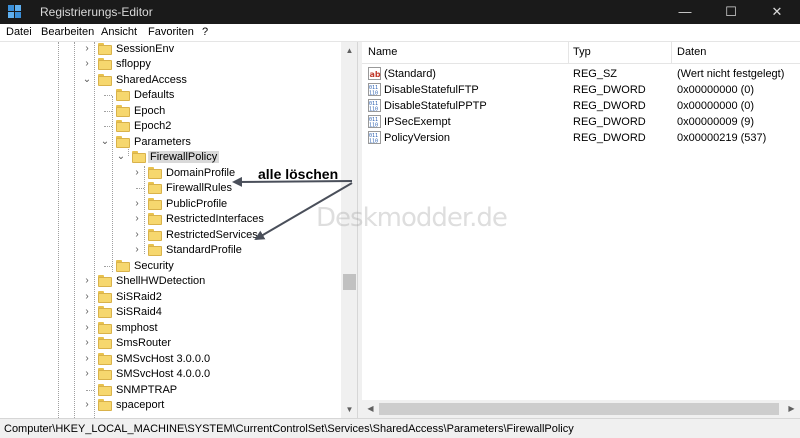 The image size is (800, 438). Describe the element at coordinates (163, 374) in the screenshot. I see `tree-item-label: SMSvcHost 4.0.0.0` at that location.